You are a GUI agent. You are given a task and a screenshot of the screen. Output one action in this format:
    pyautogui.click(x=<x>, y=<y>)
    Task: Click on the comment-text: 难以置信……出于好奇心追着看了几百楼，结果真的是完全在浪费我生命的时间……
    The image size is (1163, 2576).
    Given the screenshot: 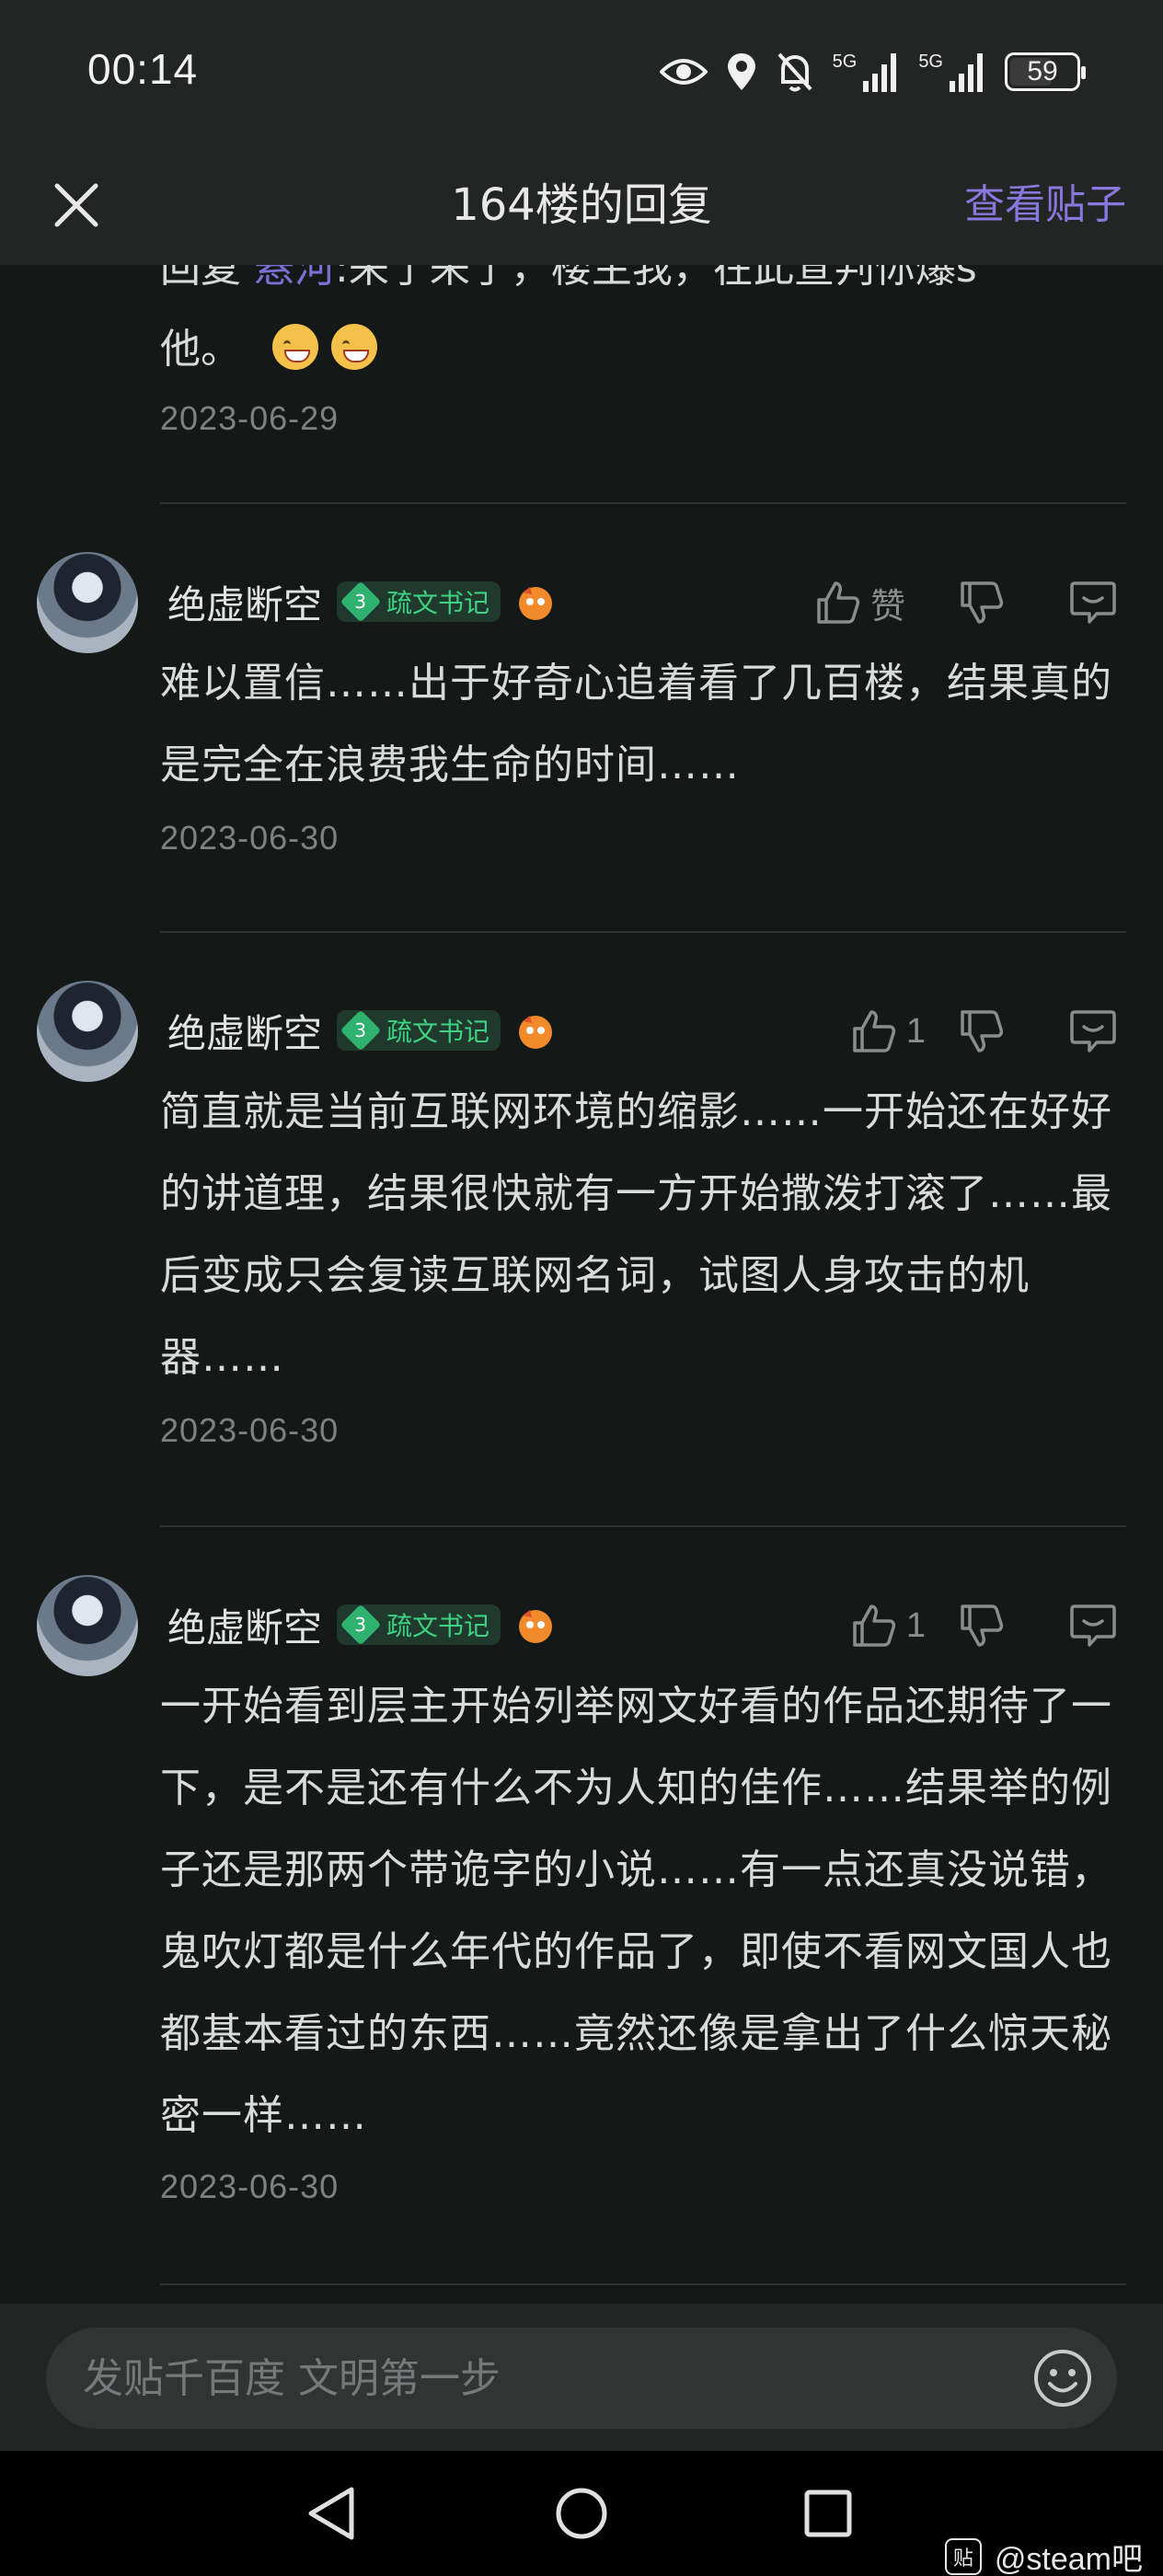 What is the action you would take?
    pyautogui.click(x=636, y=724)
    